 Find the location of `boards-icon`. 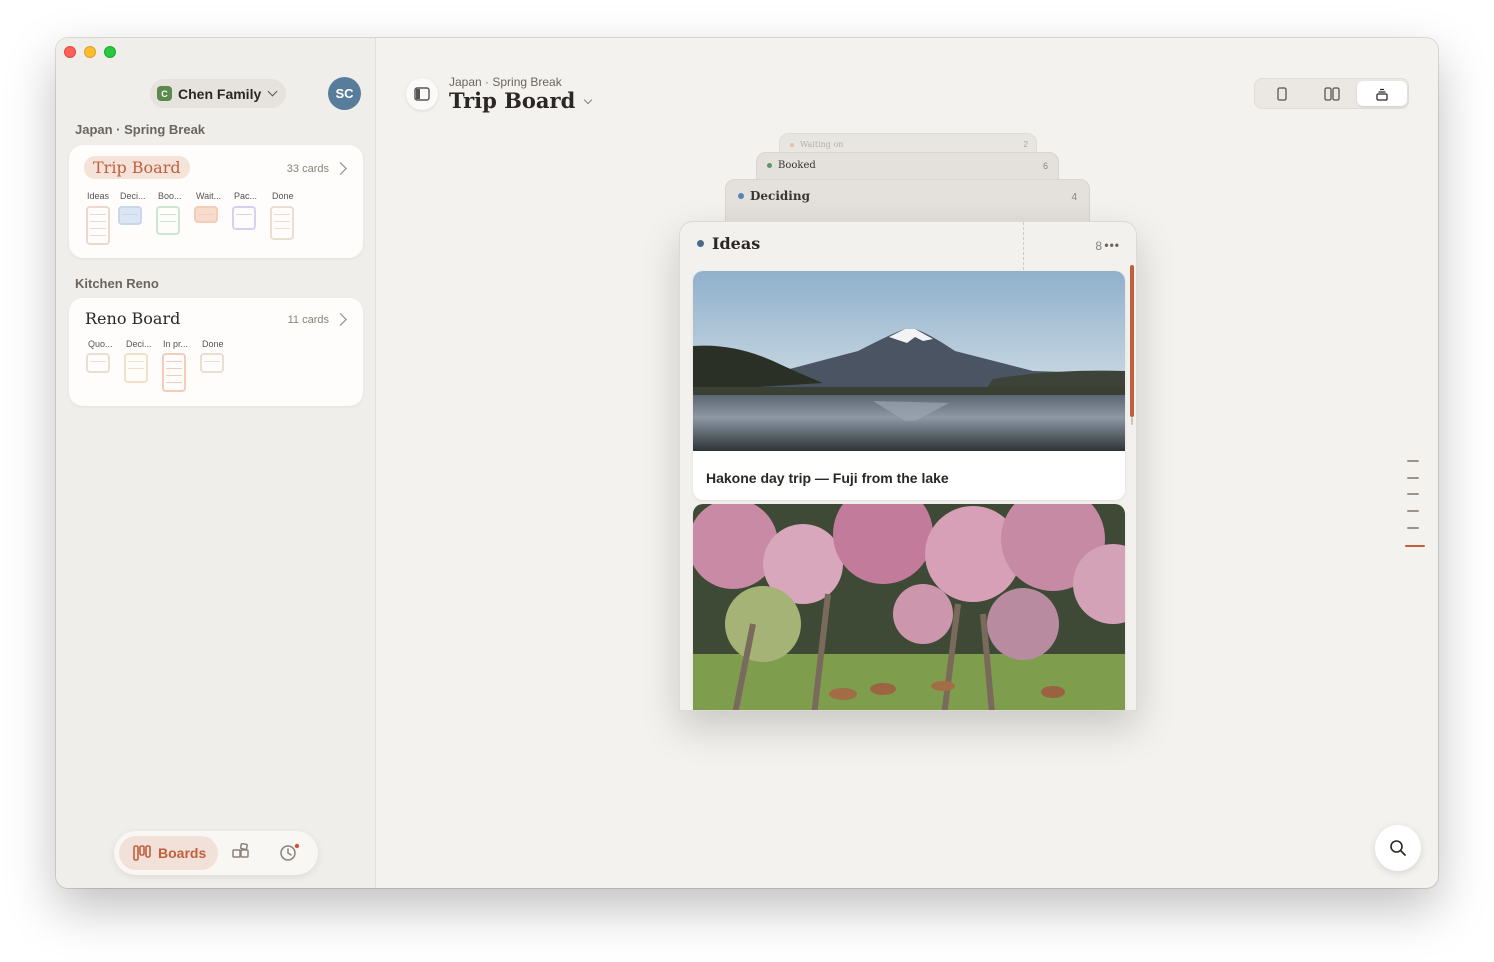

boards-icon is located at coordinates (142, 853).